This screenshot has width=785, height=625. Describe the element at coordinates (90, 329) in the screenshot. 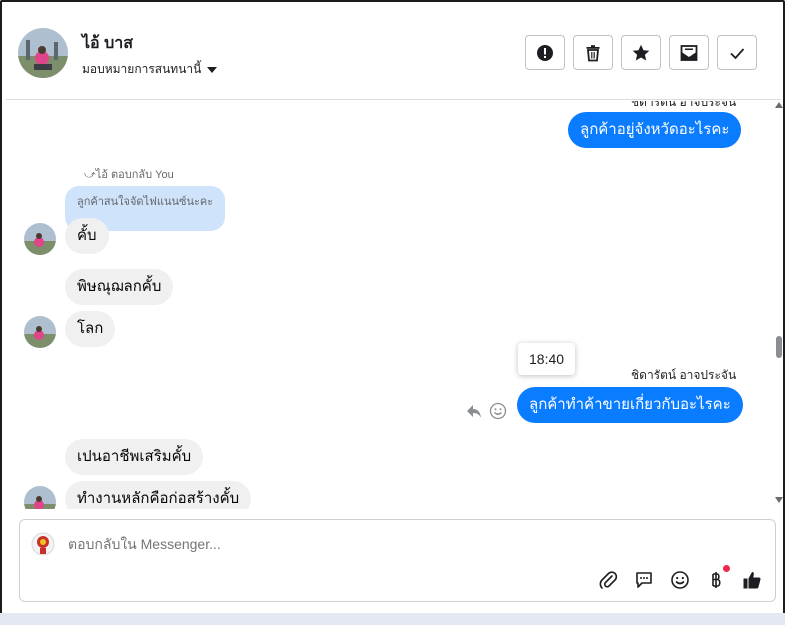

I see `incoming-message: โลก` at that location.